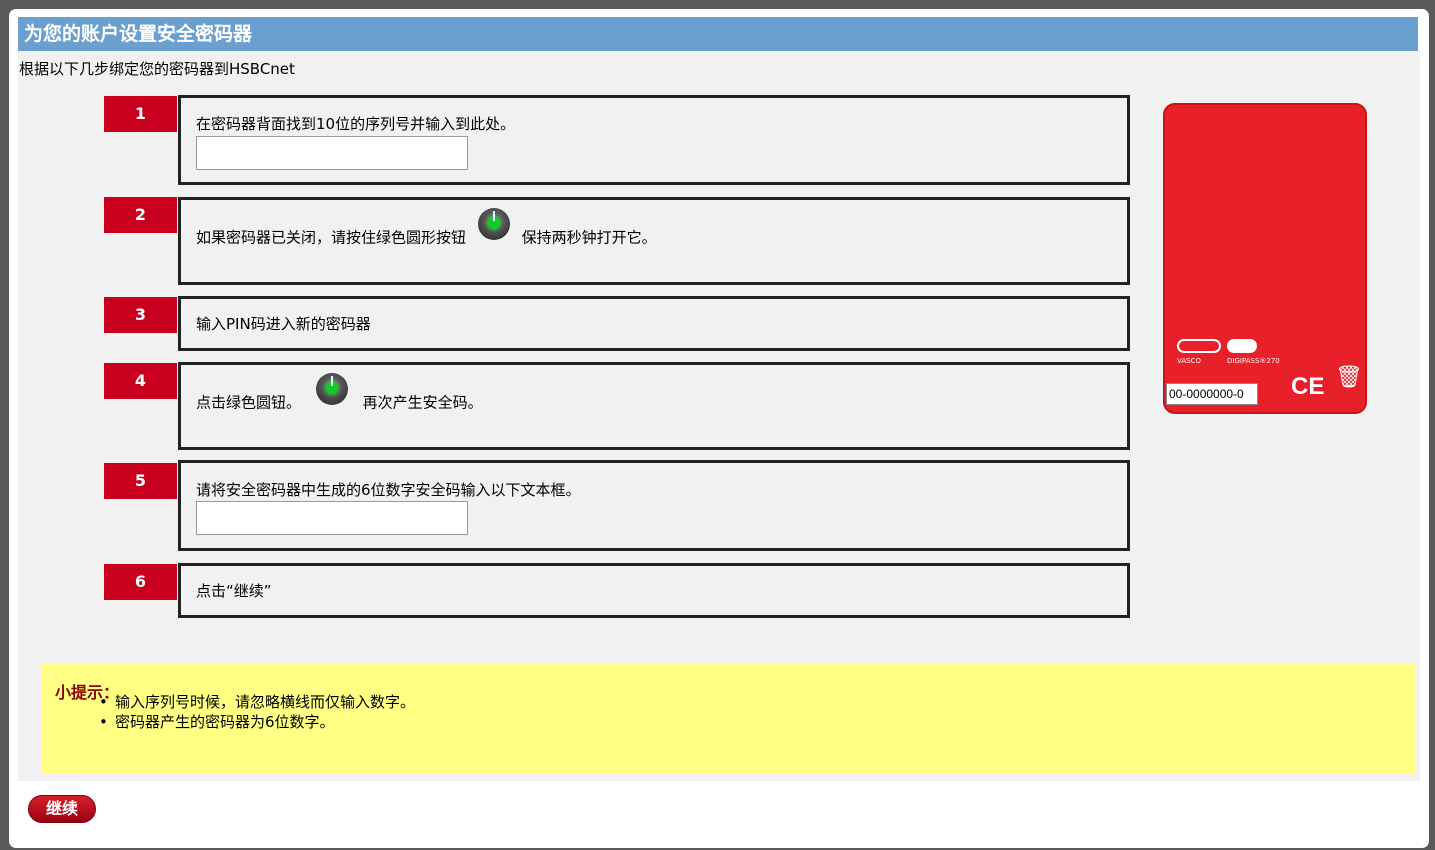  I want to click on step-4-text-after: 再次产生安全码。, so click(422, 402).